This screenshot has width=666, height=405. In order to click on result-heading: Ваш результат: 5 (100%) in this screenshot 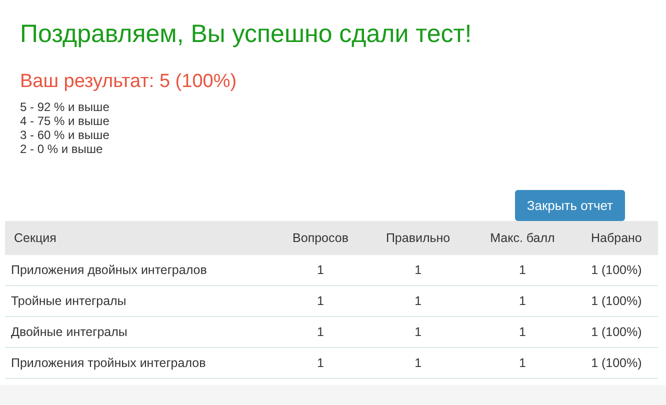, I will do `click(128, 82)`.